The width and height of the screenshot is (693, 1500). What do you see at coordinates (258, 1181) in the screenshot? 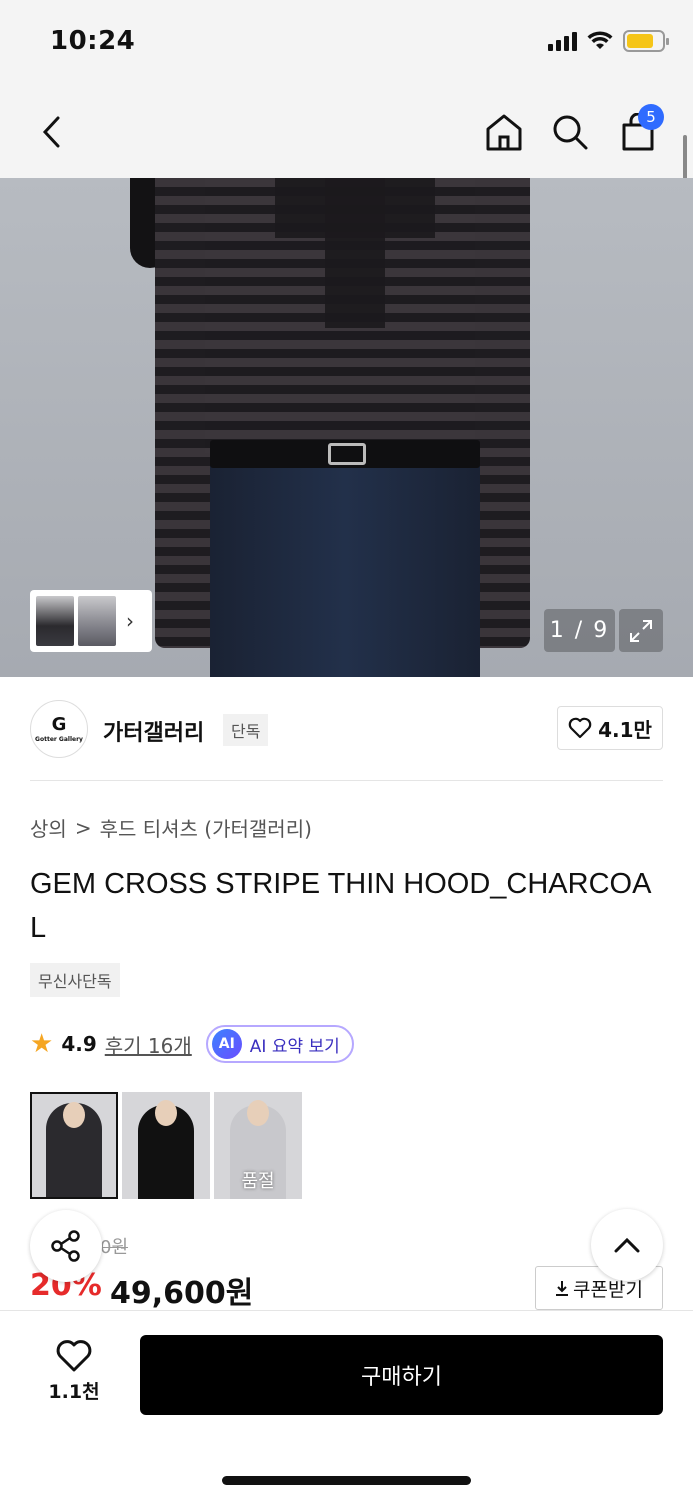
I see `sold-out-label: 품절` at bounding box center [258, 1181].